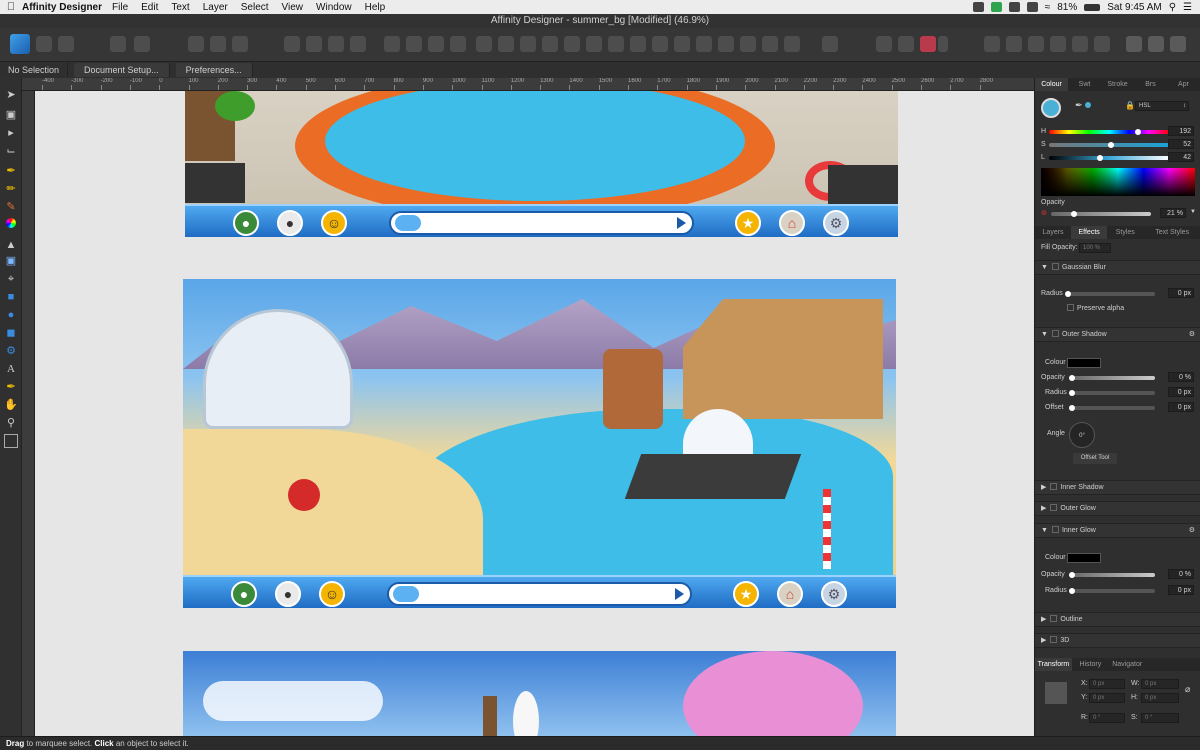 The width and height of the screenshot is (1200, 750). What do you see at coordinates (1117, 640) in the screenshot?
I see `3d-section: ▶ 3D` at bounding box center [1117, 640].